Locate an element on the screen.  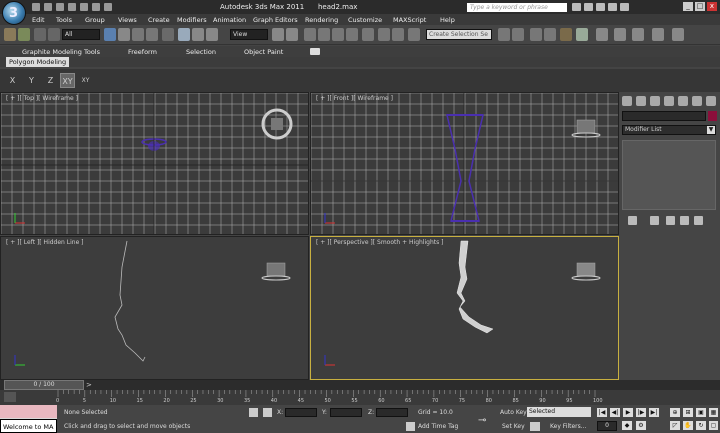
select-and-rotate-icon is located at coordinates (198, 34).